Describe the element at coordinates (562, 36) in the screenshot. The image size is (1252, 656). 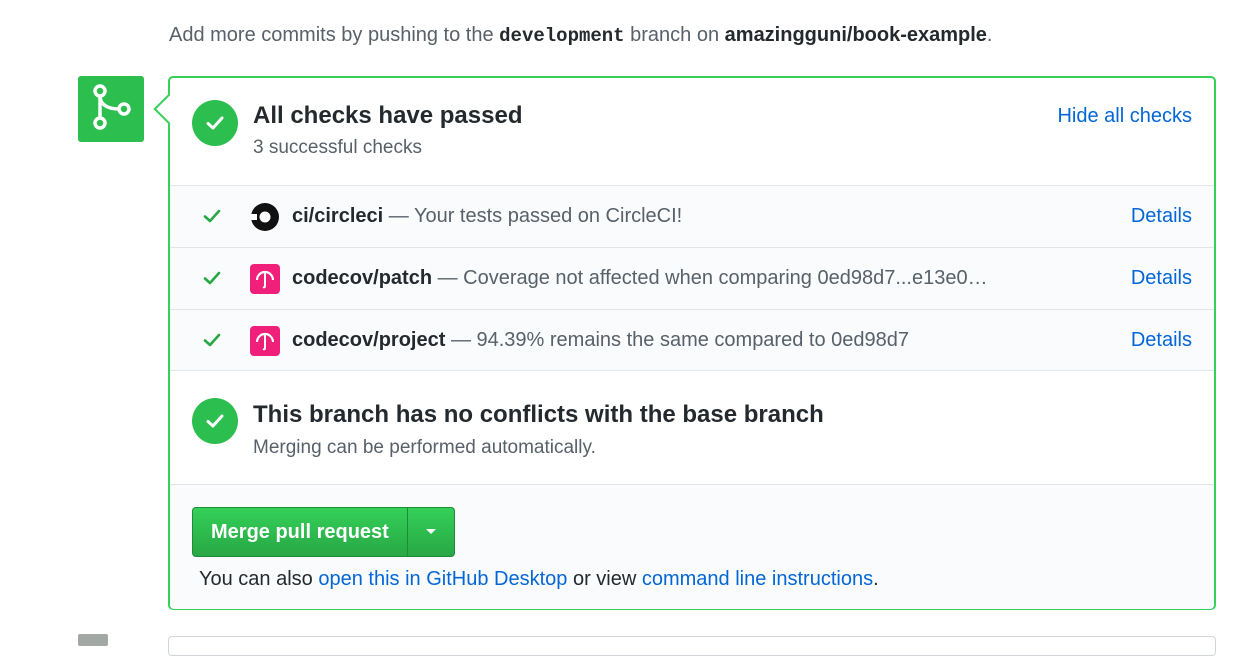
I see `branch-name: development` at that location.